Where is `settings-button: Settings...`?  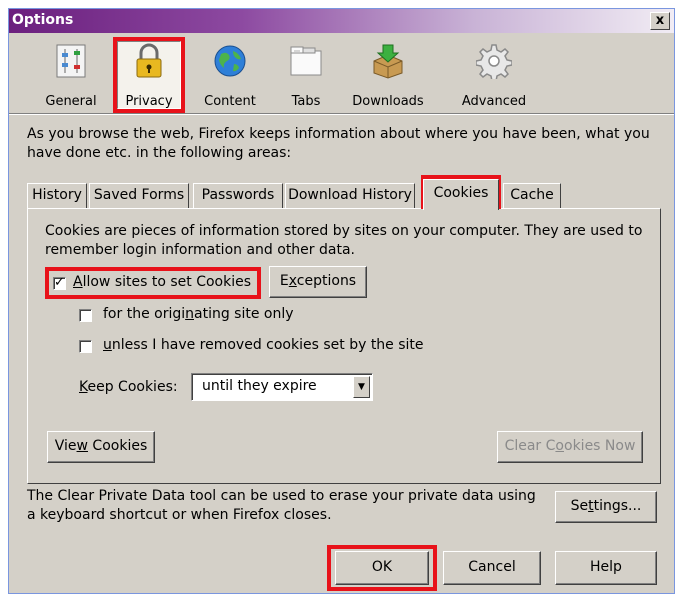
settings-button: Settings... is located at coordinates (606, 507).